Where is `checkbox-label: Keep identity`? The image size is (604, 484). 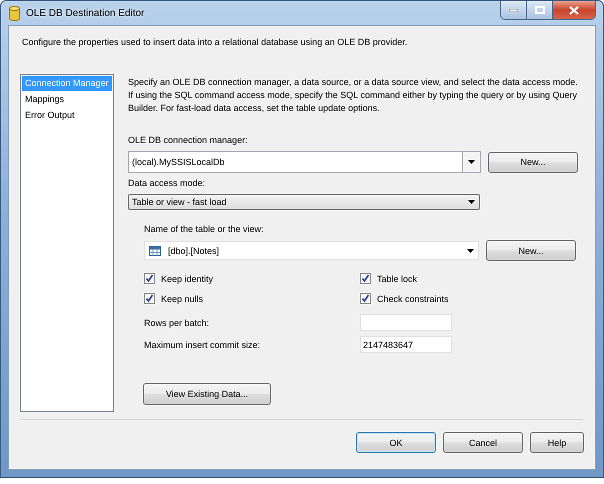
checkbox-label: Keep identity is located at coordinates (187, 279).